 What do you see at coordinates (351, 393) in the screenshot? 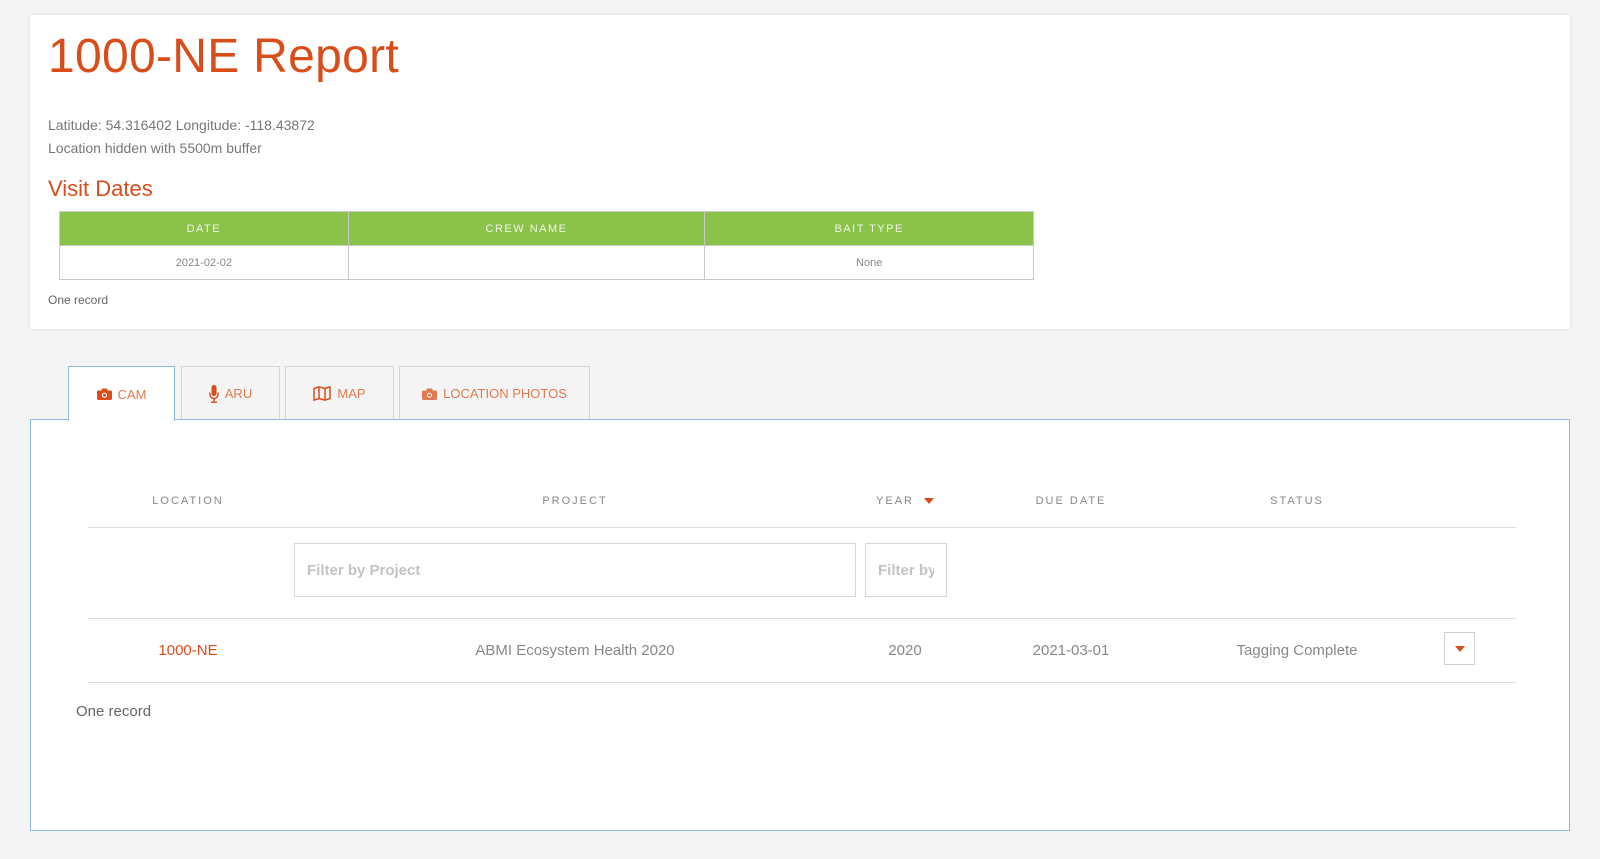
I see `tab-map-label: MAP` at bounding box center [351, 393].